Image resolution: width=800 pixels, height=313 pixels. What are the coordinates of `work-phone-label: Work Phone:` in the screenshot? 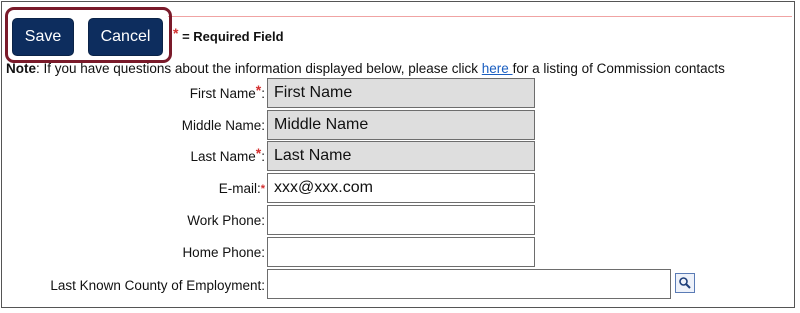 It's located at (226, 220).